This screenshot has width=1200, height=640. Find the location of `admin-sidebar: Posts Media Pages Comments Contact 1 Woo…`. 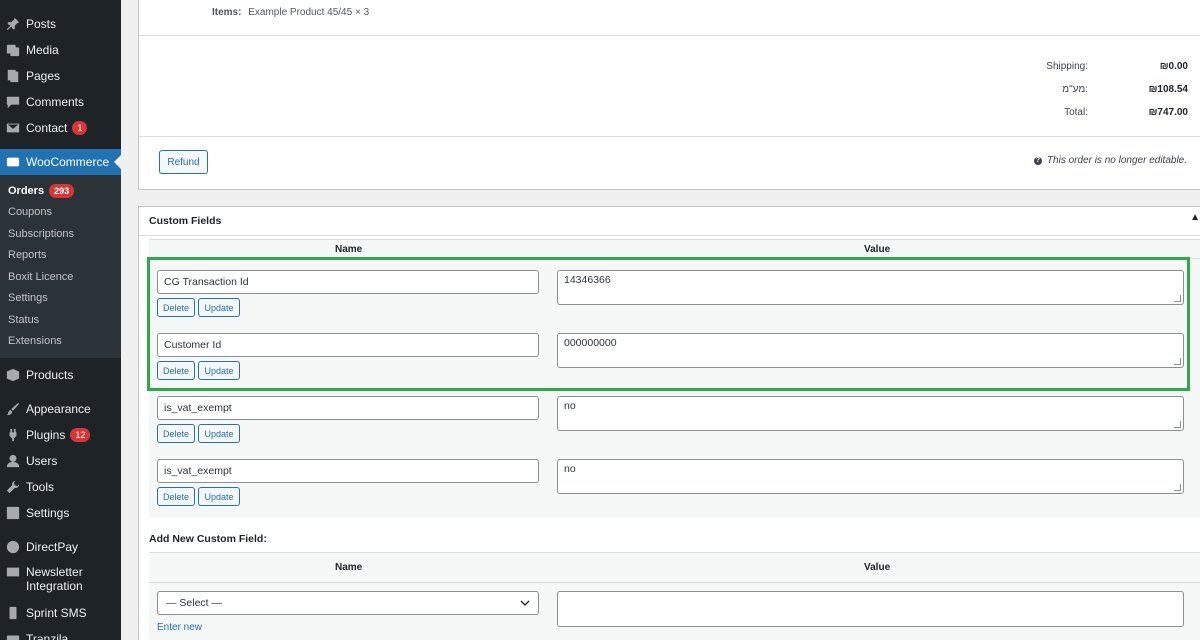

admin-sidebar: Posts Media Pages Comments Contact 1 Woo… is located at coordinates (60, 320).